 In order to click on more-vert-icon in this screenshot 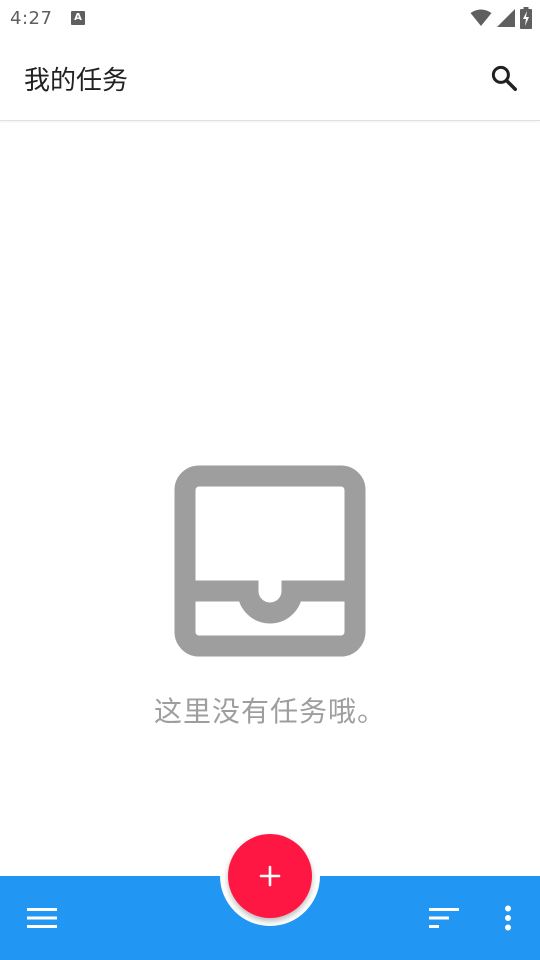, I will do `click(508, 918)`.